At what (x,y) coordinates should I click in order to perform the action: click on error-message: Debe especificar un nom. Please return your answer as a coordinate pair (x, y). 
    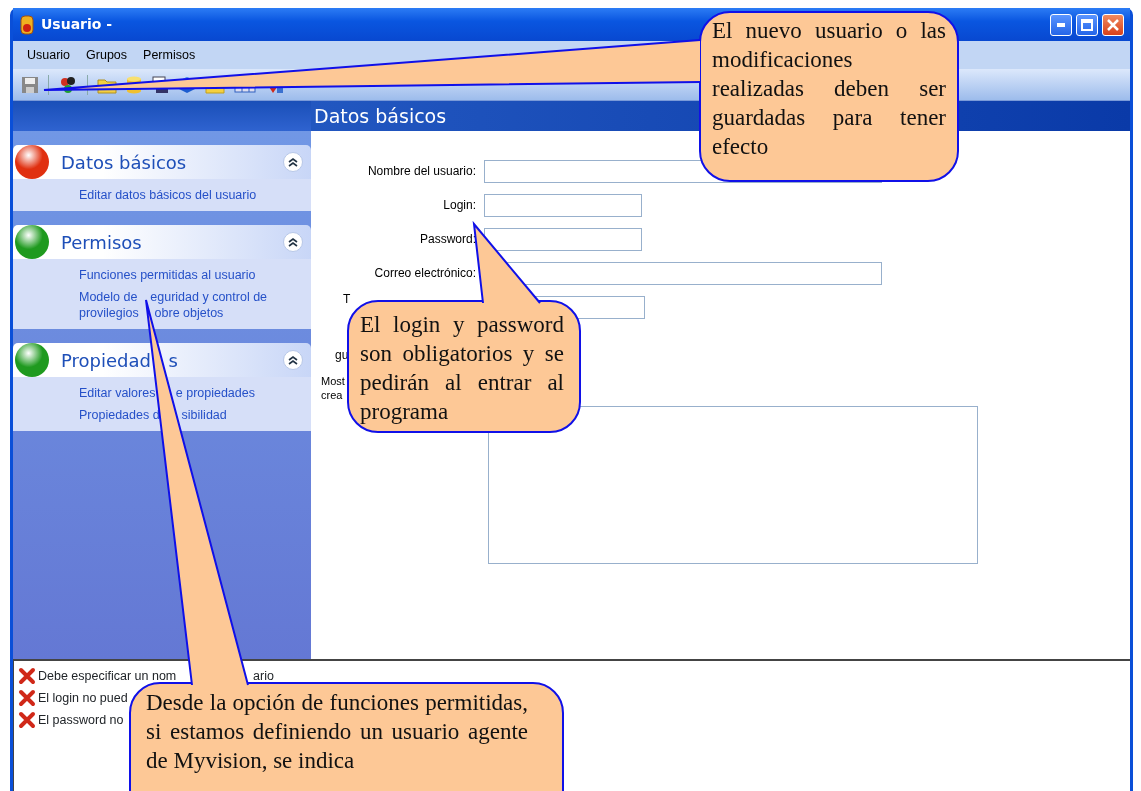
    Looking at the image, I should click on (107, 676).